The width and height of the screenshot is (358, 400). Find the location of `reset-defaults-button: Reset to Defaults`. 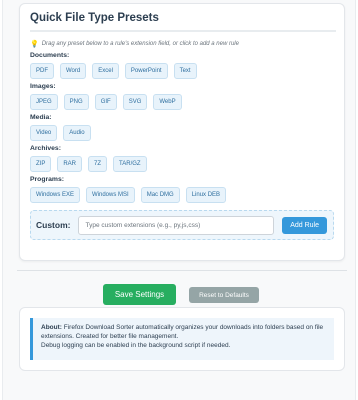

reset-defaults-button: Reset to Defaults is located at coordinates (224, 295).